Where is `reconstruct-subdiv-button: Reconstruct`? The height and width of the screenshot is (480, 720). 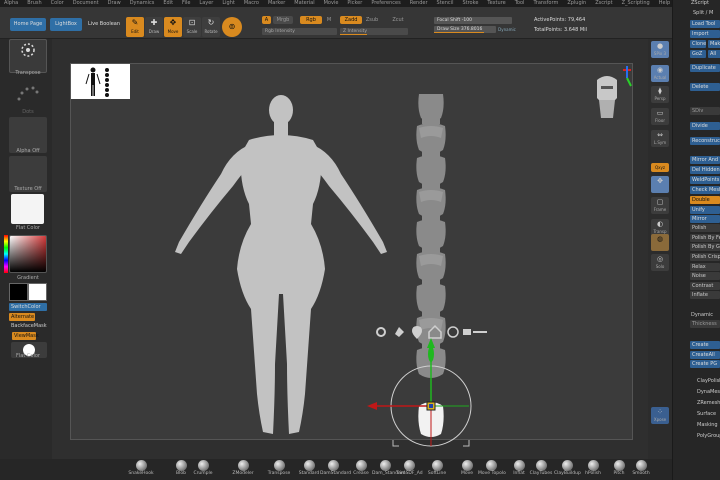
reconstruct-subdiv-button: Reconstruct is located at coordinates (705, 141).